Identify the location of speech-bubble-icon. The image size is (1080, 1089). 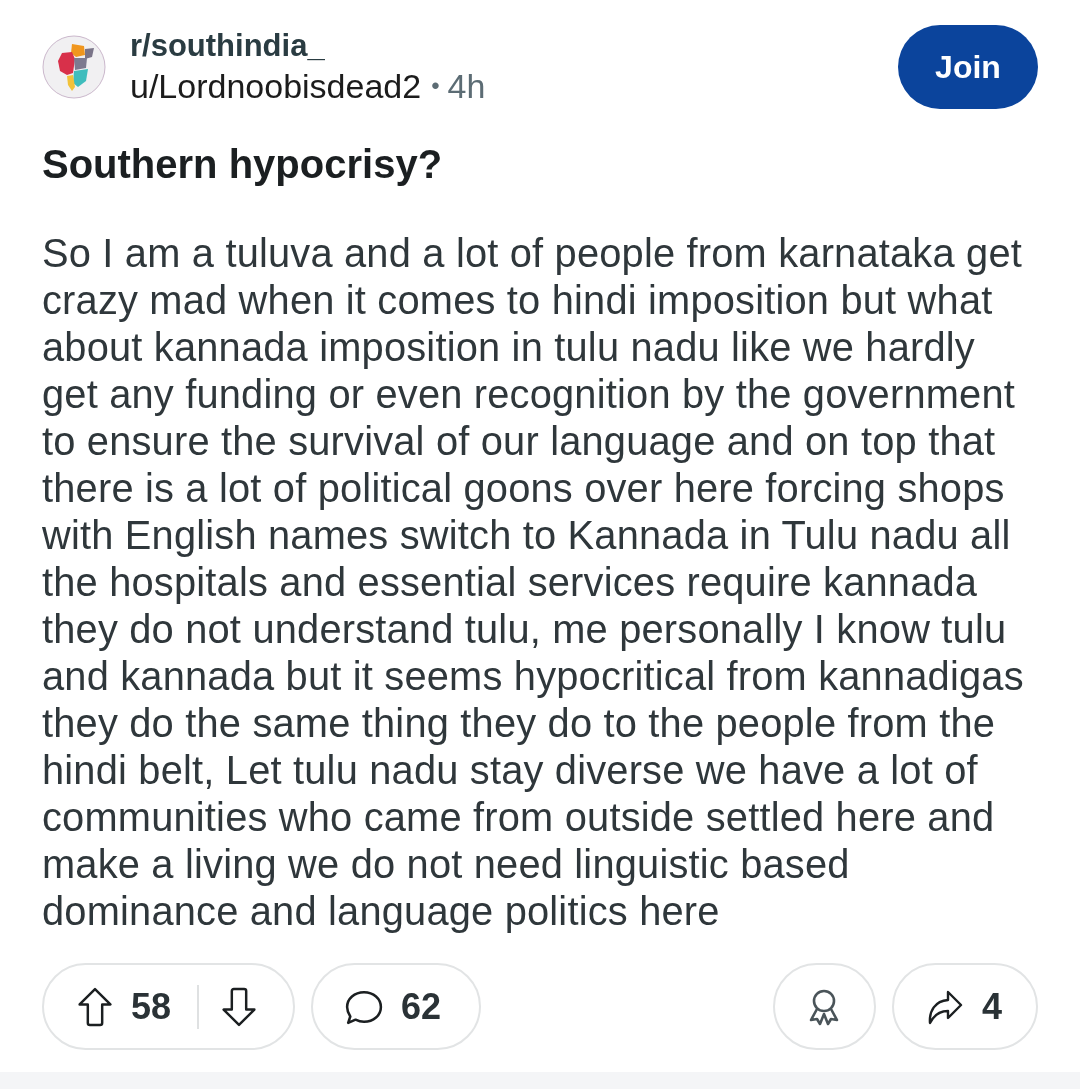
(364, 1006).